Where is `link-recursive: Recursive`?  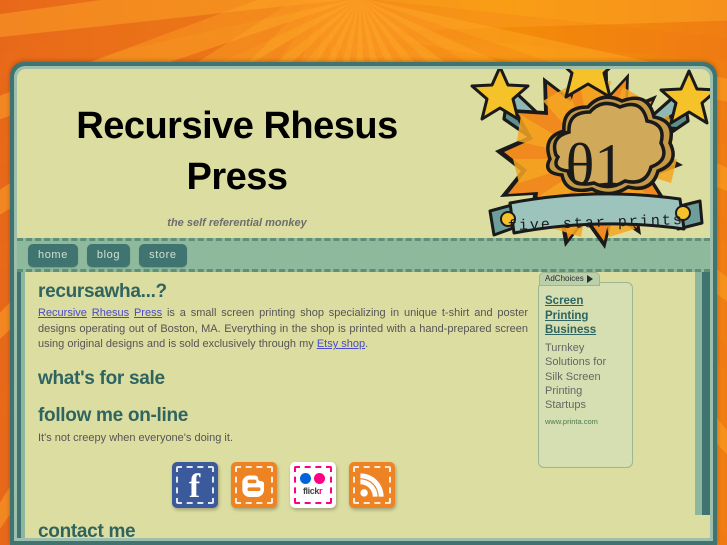 link-recursive: Recursive is located at coordinates (62, 313).